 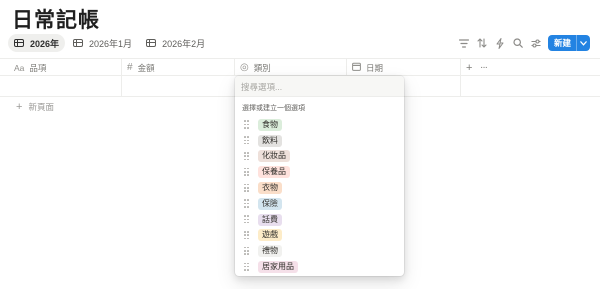 What do you see at coordinates (274, 172) in the screenshot?
I see `option-tag: 保養品` at bounding box center [274, 172].